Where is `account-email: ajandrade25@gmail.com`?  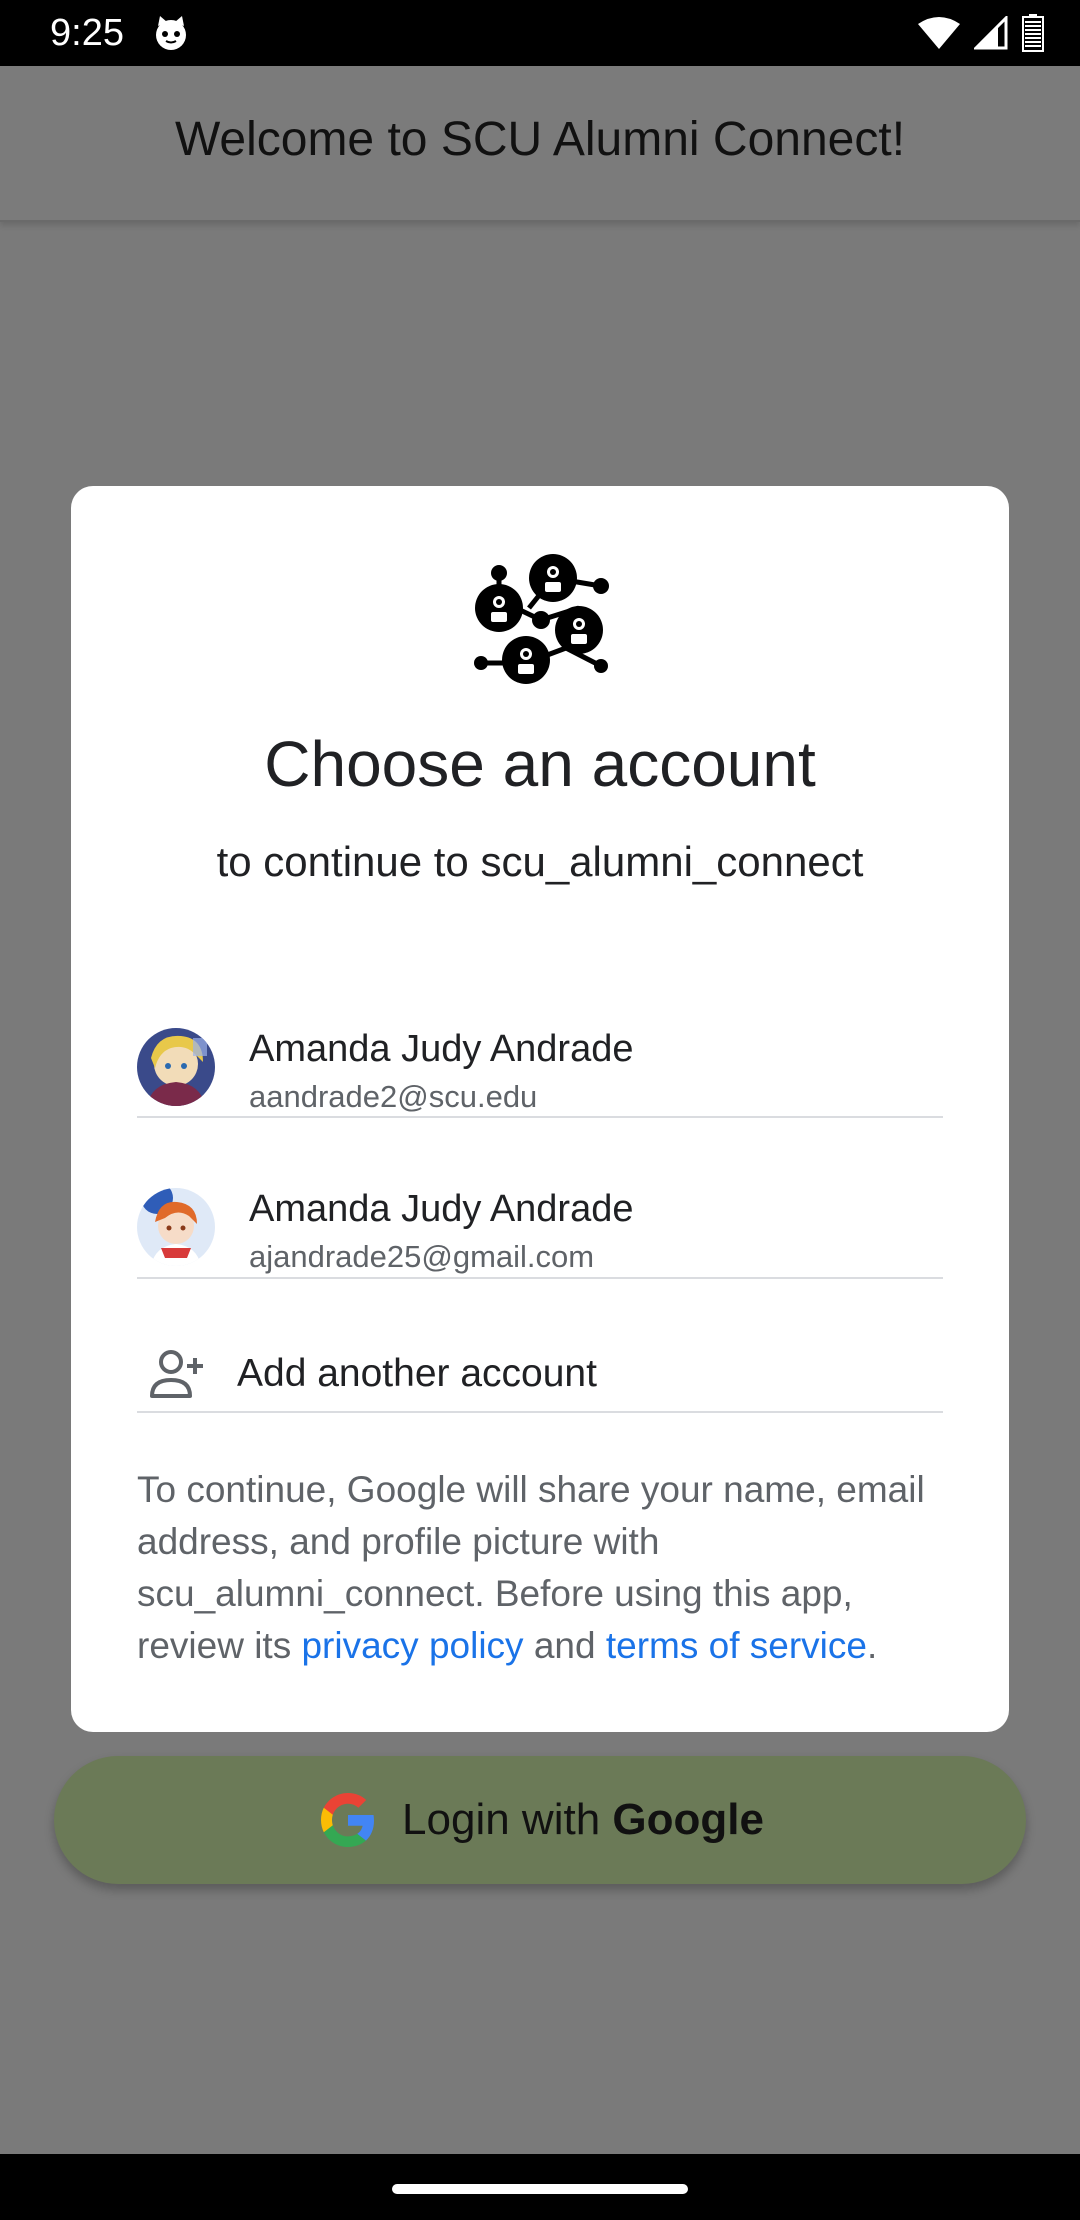 account-email: ajandrade25@gmail.com is located at coordinates (422, 1256).